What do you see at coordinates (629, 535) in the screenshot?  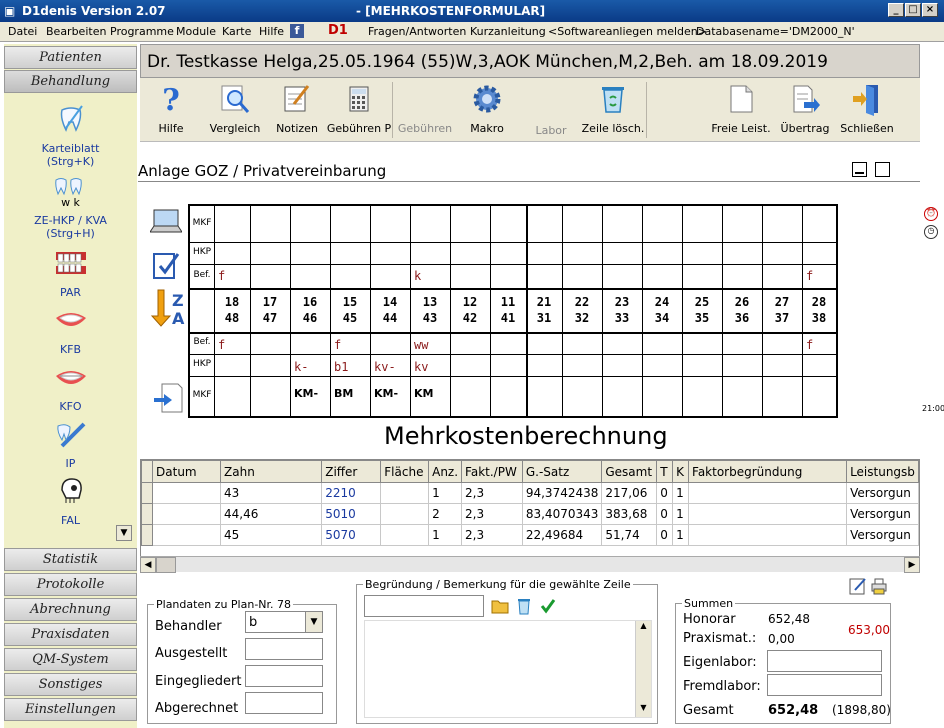 I see `table-cell: 51,74` at bounding box center [629, 535].